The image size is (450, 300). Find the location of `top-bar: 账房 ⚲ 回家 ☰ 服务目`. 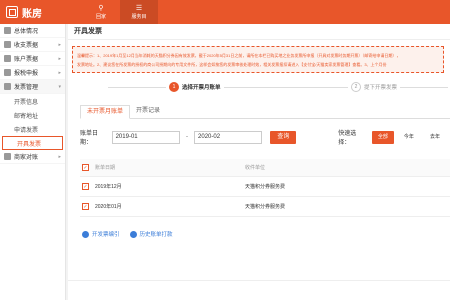

top-bar: 账房 ⚲ 回家 ☰ 服务目 is located at coordinates (225, 12).